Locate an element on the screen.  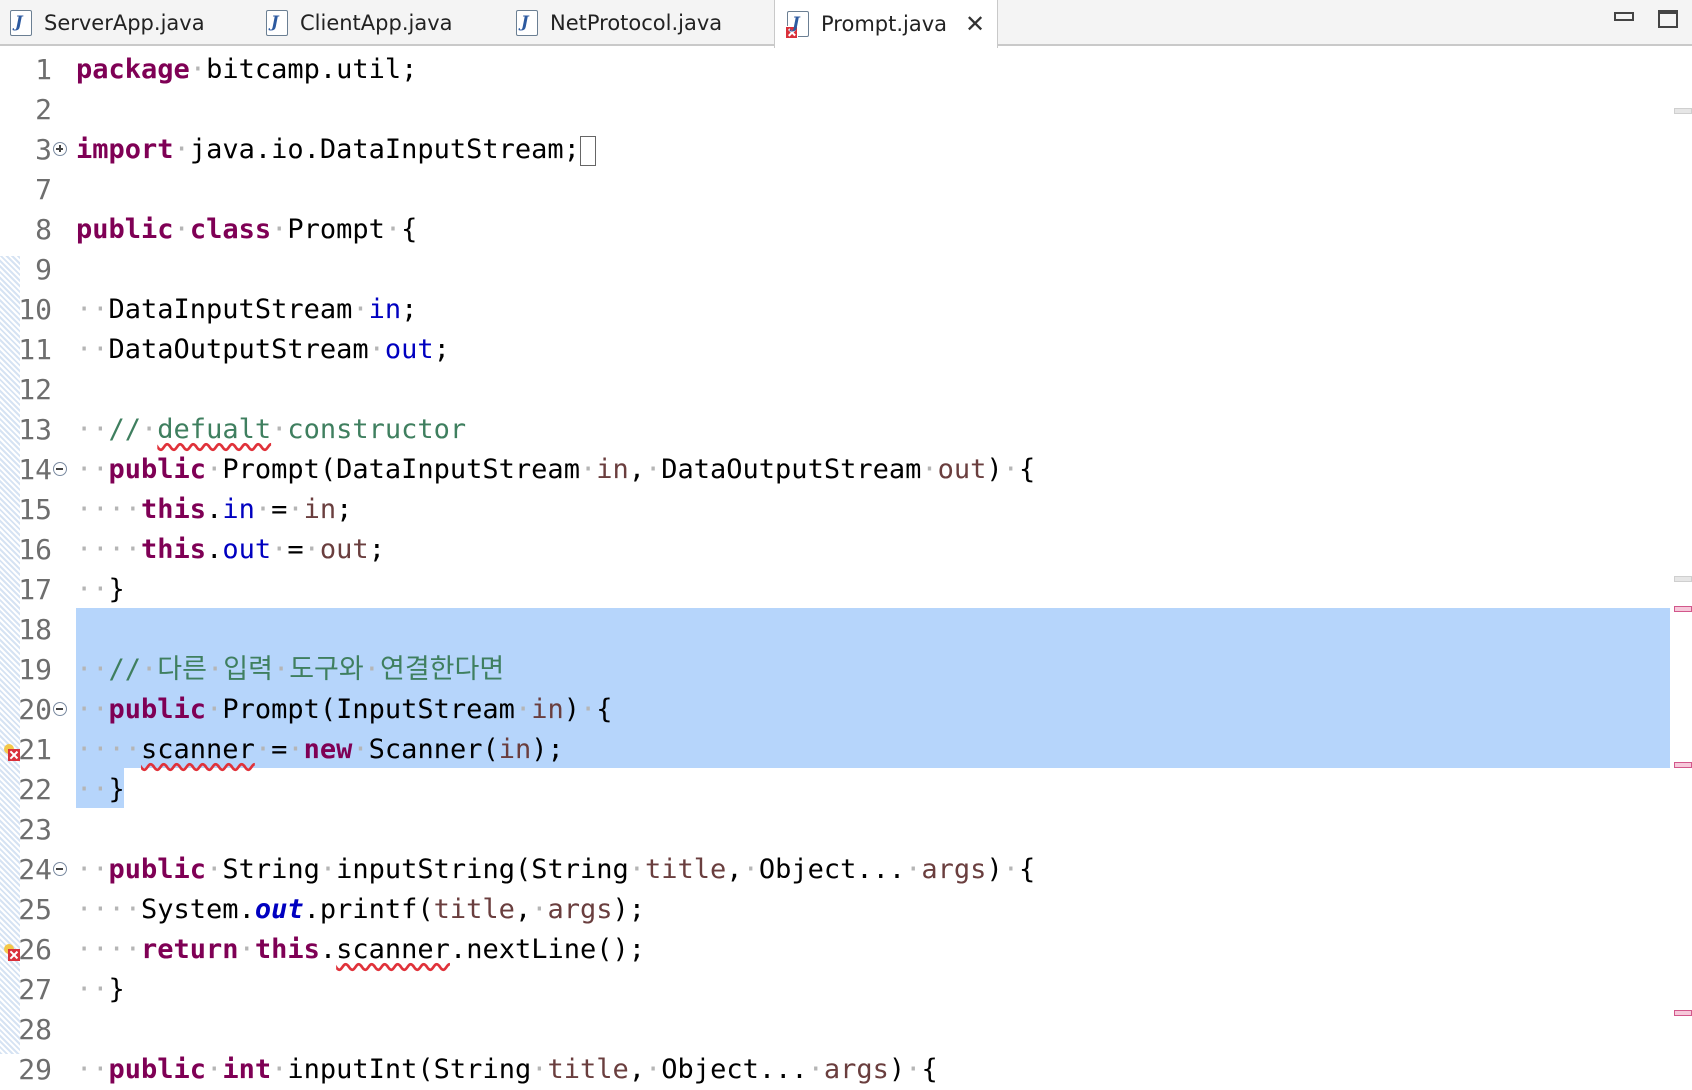
tab-clientapp: ClientApp.java is located at coordinates (359, 23).